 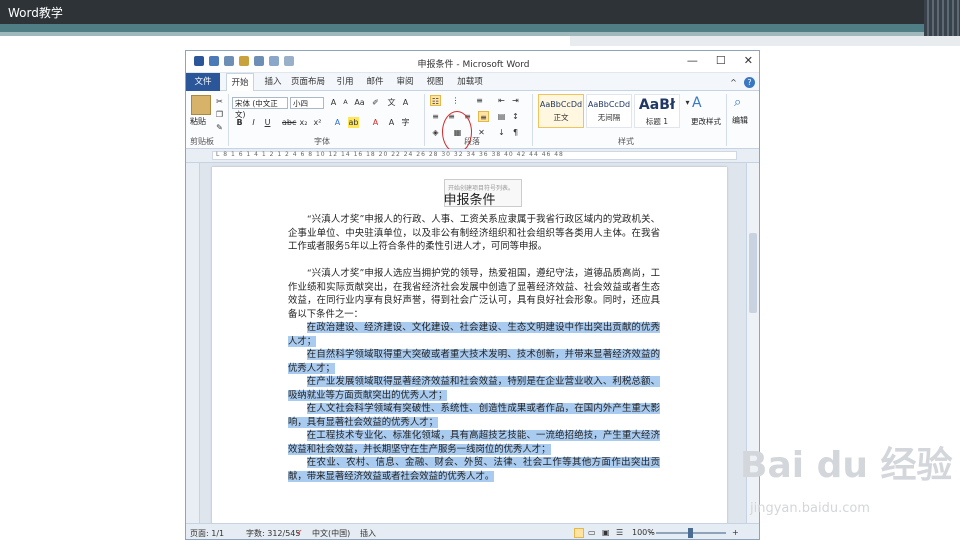 I want to click on ribbon-tabs: 文件 开始 插入 页面布局 引用 邮件 审阅 视图 加载项 ^ ?, so click(x=472, y=82).